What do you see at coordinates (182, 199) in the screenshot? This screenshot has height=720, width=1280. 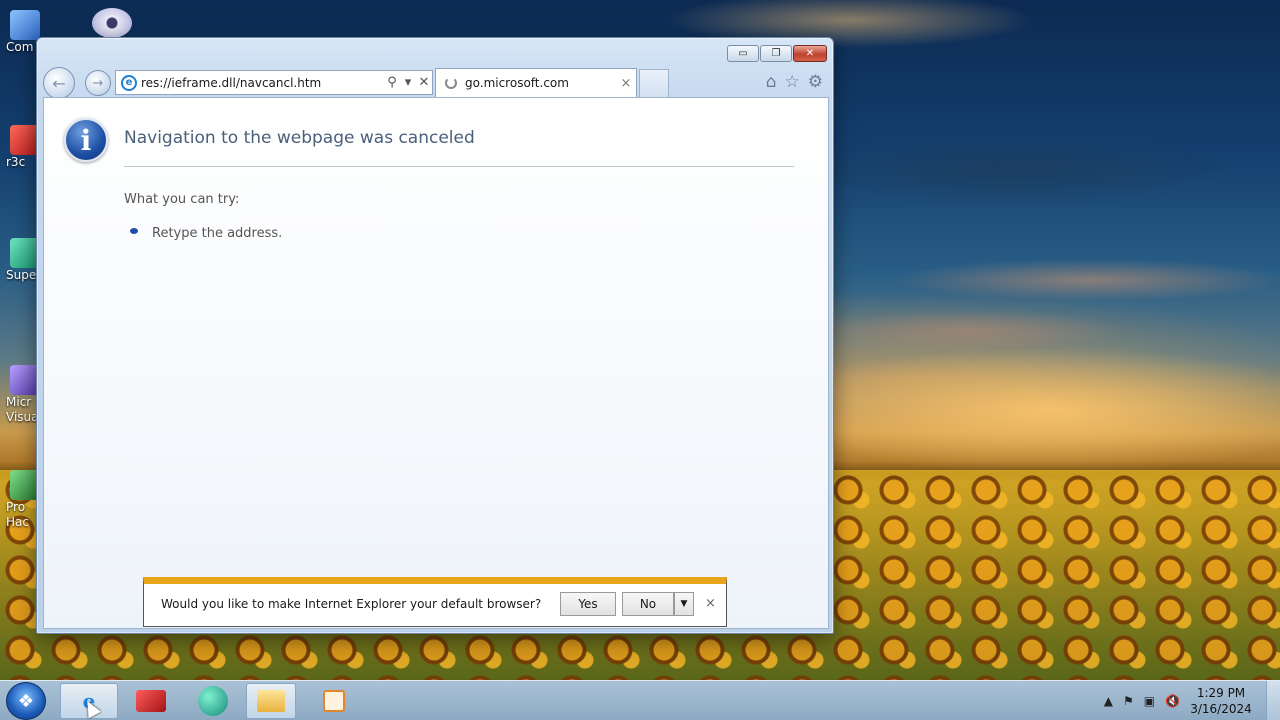 I see `what-you-can-try-heading: What you can try:` at bounding box center [182, 199].